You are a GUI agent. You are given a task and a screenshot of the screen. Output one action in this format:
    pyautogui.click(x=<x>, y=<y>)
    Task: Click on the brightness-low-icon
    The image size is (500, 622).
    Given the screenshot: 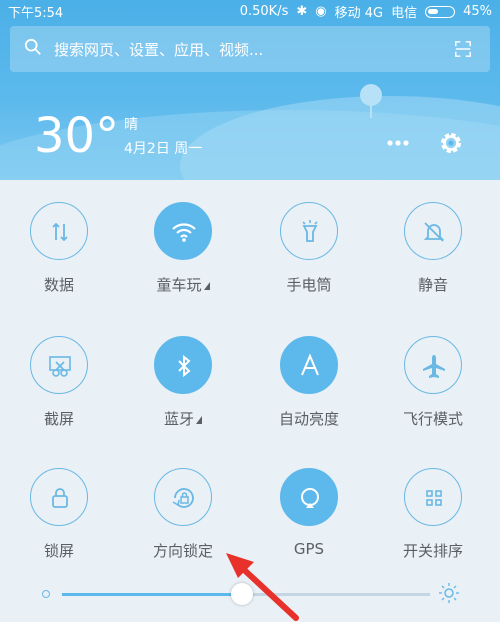 What is the action you would take?
    pyautogui.click(x=46, y=594)
    